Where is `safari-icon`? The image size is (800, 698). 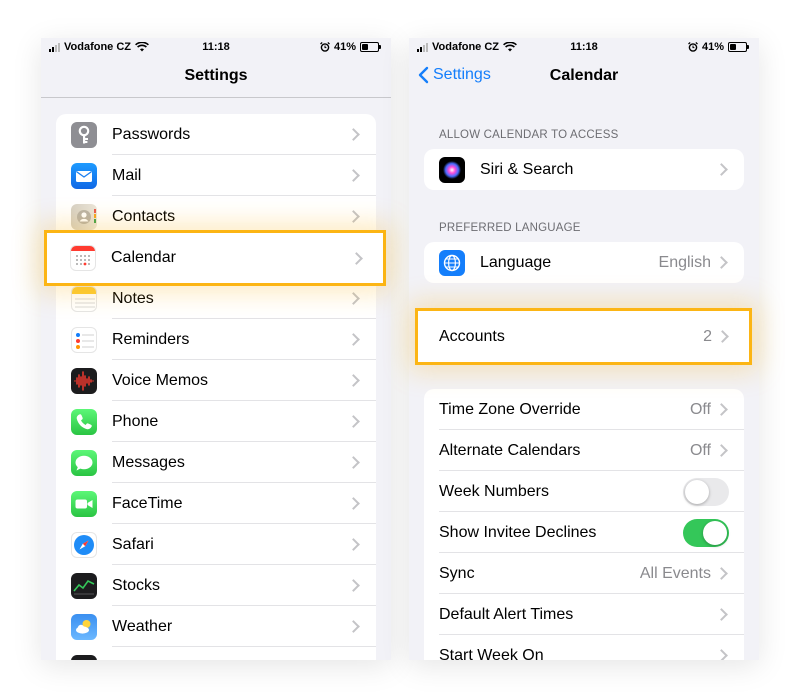 safari-icon is located at coordinates (84, 544).